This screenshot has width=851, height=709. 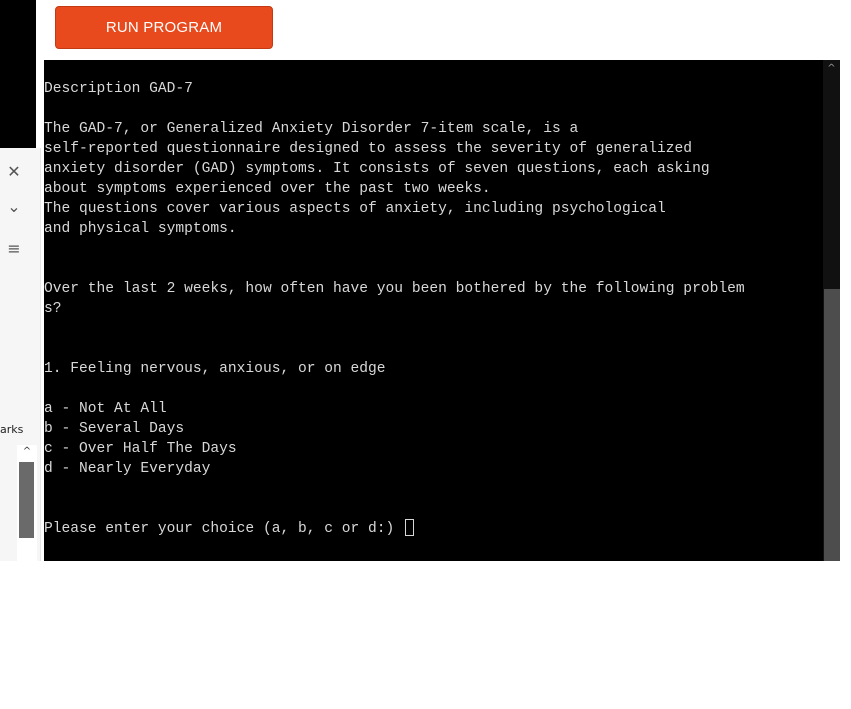 What do you see at coordinates (832, 425) in the screenshot?
I see `terminal-scroll-thumb` at bounding box center [832, 425].